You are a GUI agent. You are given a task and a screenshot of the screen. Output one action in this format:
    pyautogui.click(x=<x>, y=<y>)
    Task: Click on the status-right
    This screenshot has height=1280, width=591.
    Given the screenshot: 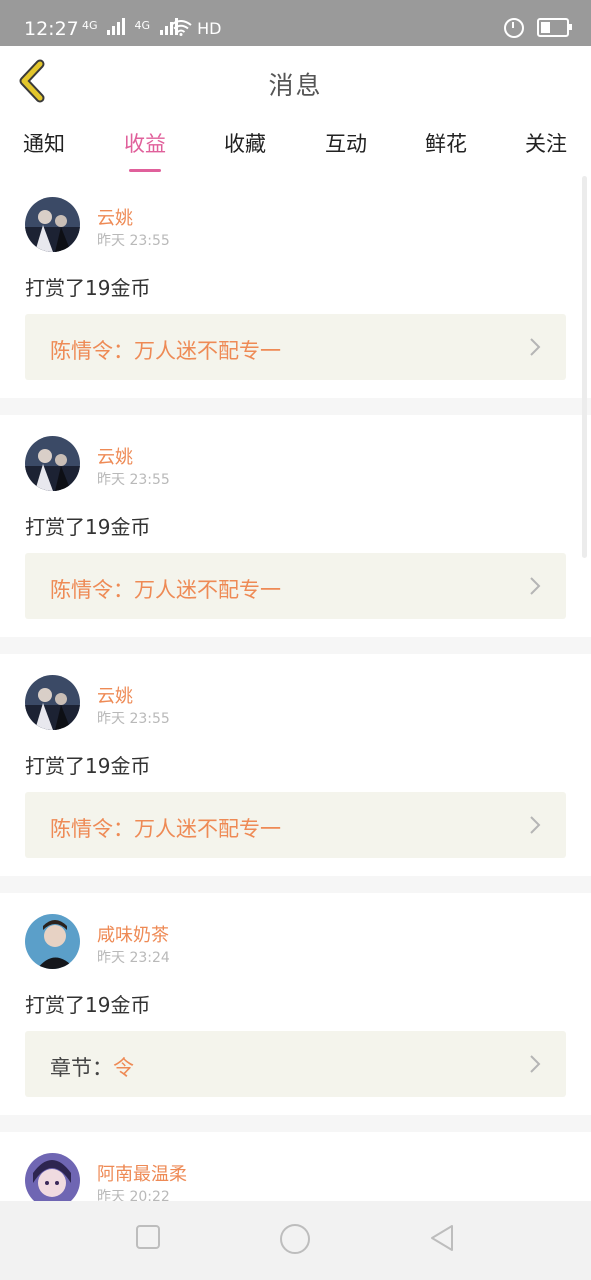 What is the action you would take?
    pyautogui.click(x=537, y=27)
    